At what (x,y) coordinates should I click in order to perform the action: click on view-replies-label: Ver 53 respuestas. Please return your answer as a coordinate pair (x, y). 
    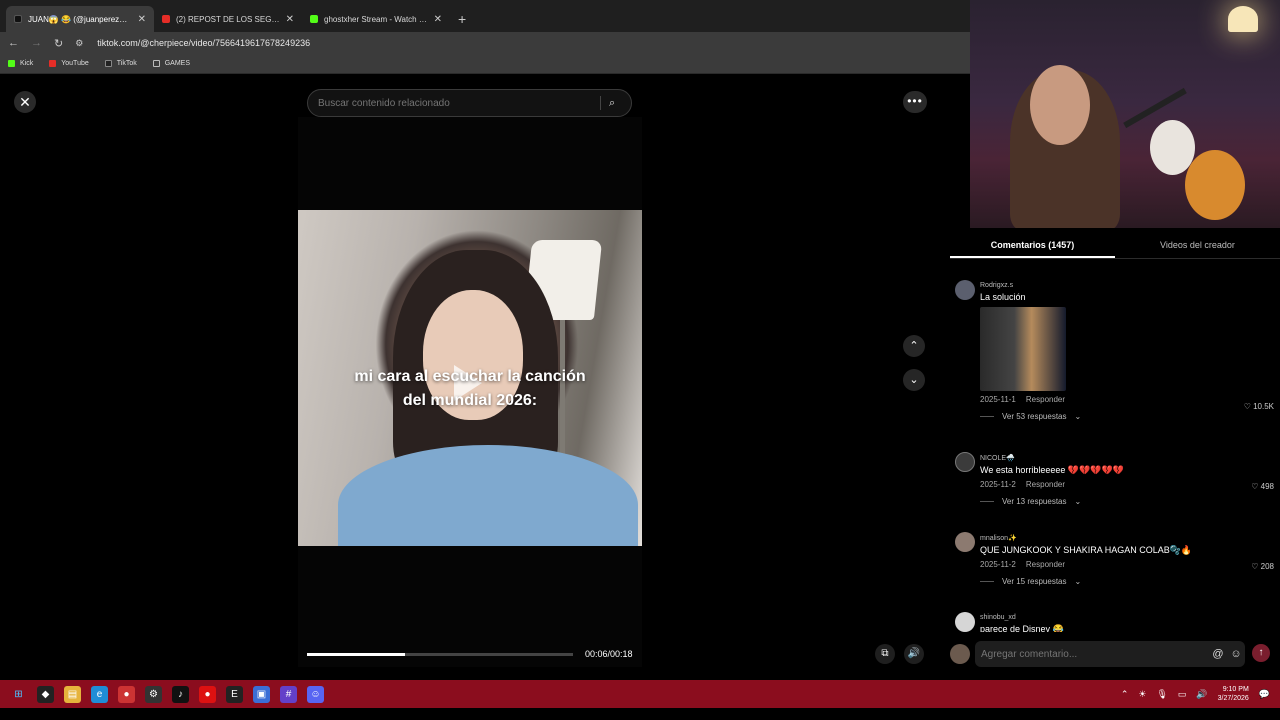
    Looking at the image, I should click on (1034, 416).